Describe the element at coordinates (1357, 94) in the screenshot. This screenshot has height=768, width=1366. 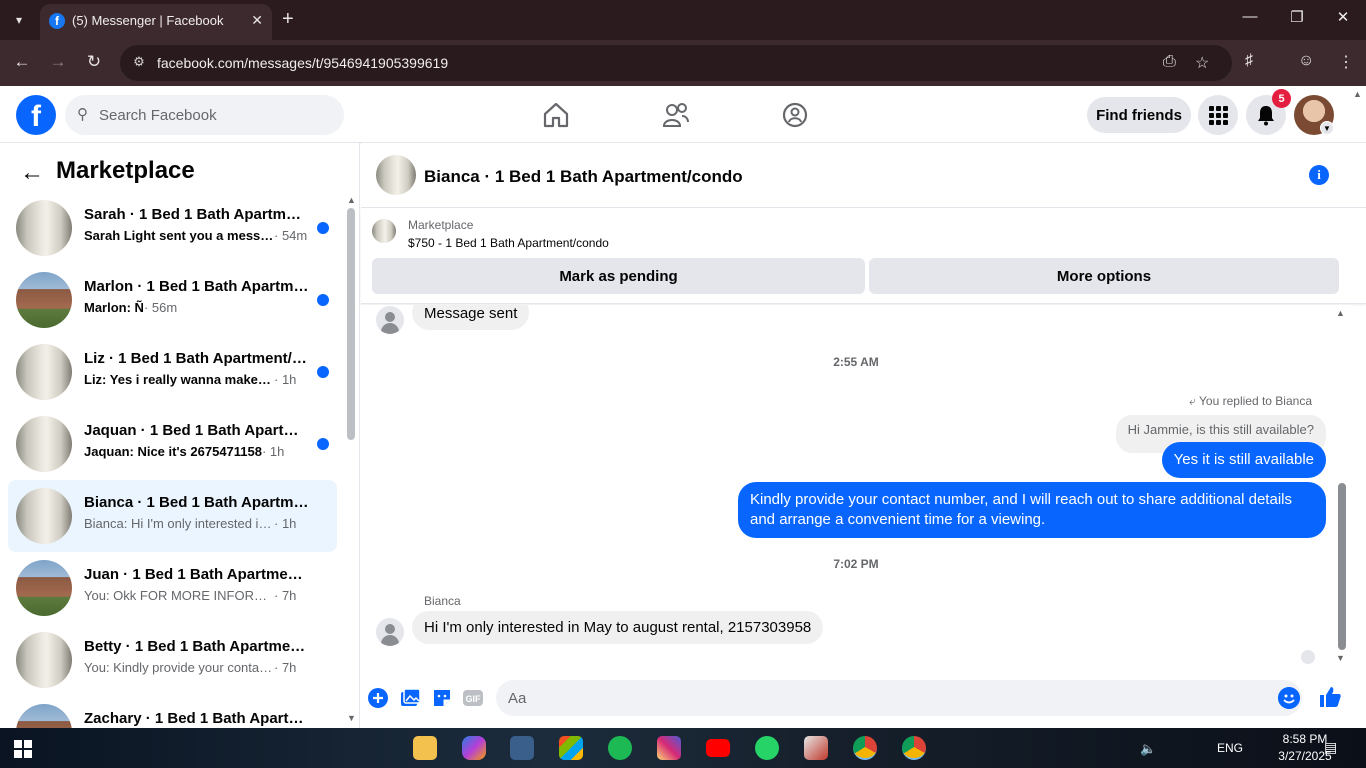
I see `page-scroll-up-icon: ▲` at that location.